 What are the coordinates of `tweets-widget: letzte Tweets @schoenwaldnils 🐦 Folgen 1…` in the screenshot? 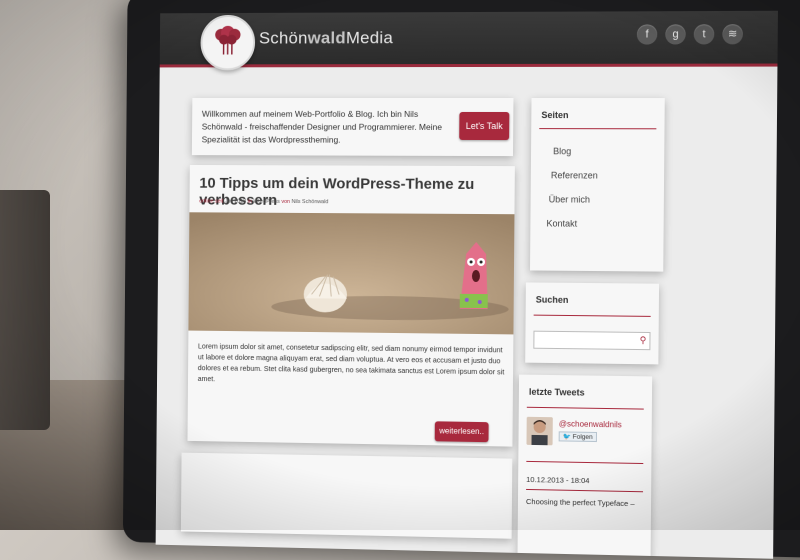 It's located at (585, 466).